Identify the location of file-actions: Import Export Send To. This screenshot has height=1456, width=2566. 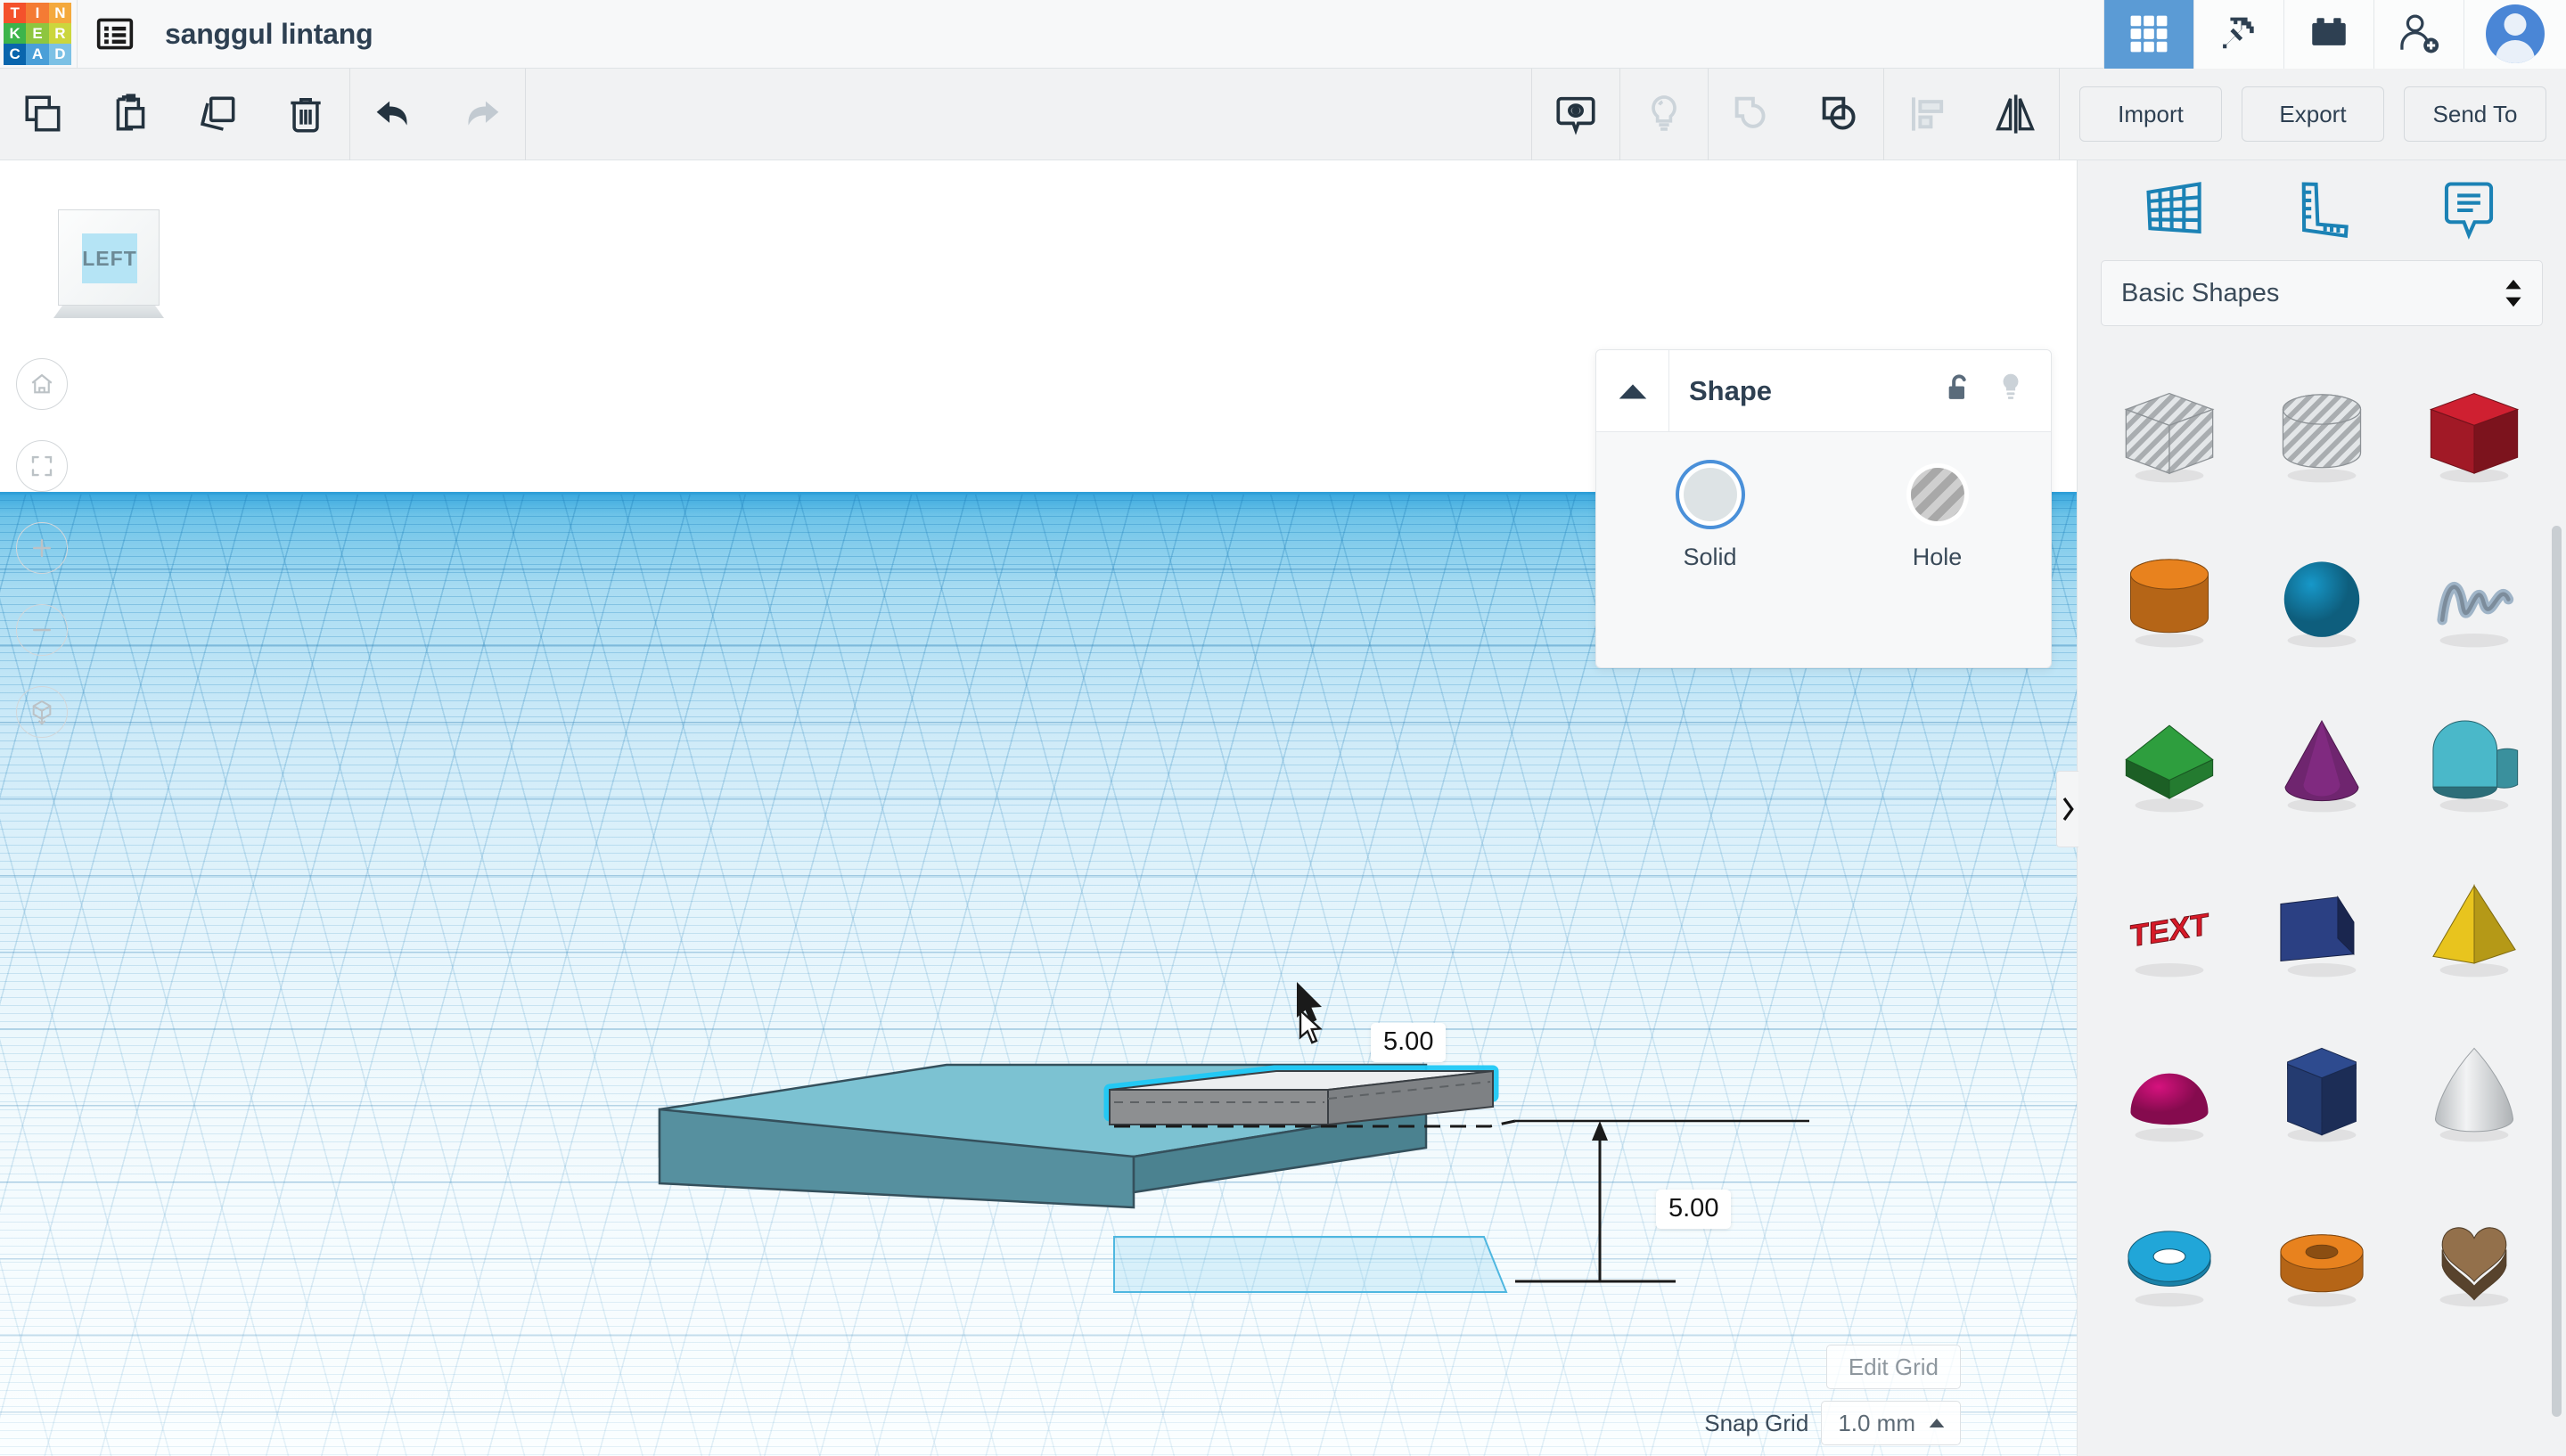
(2313, 115).